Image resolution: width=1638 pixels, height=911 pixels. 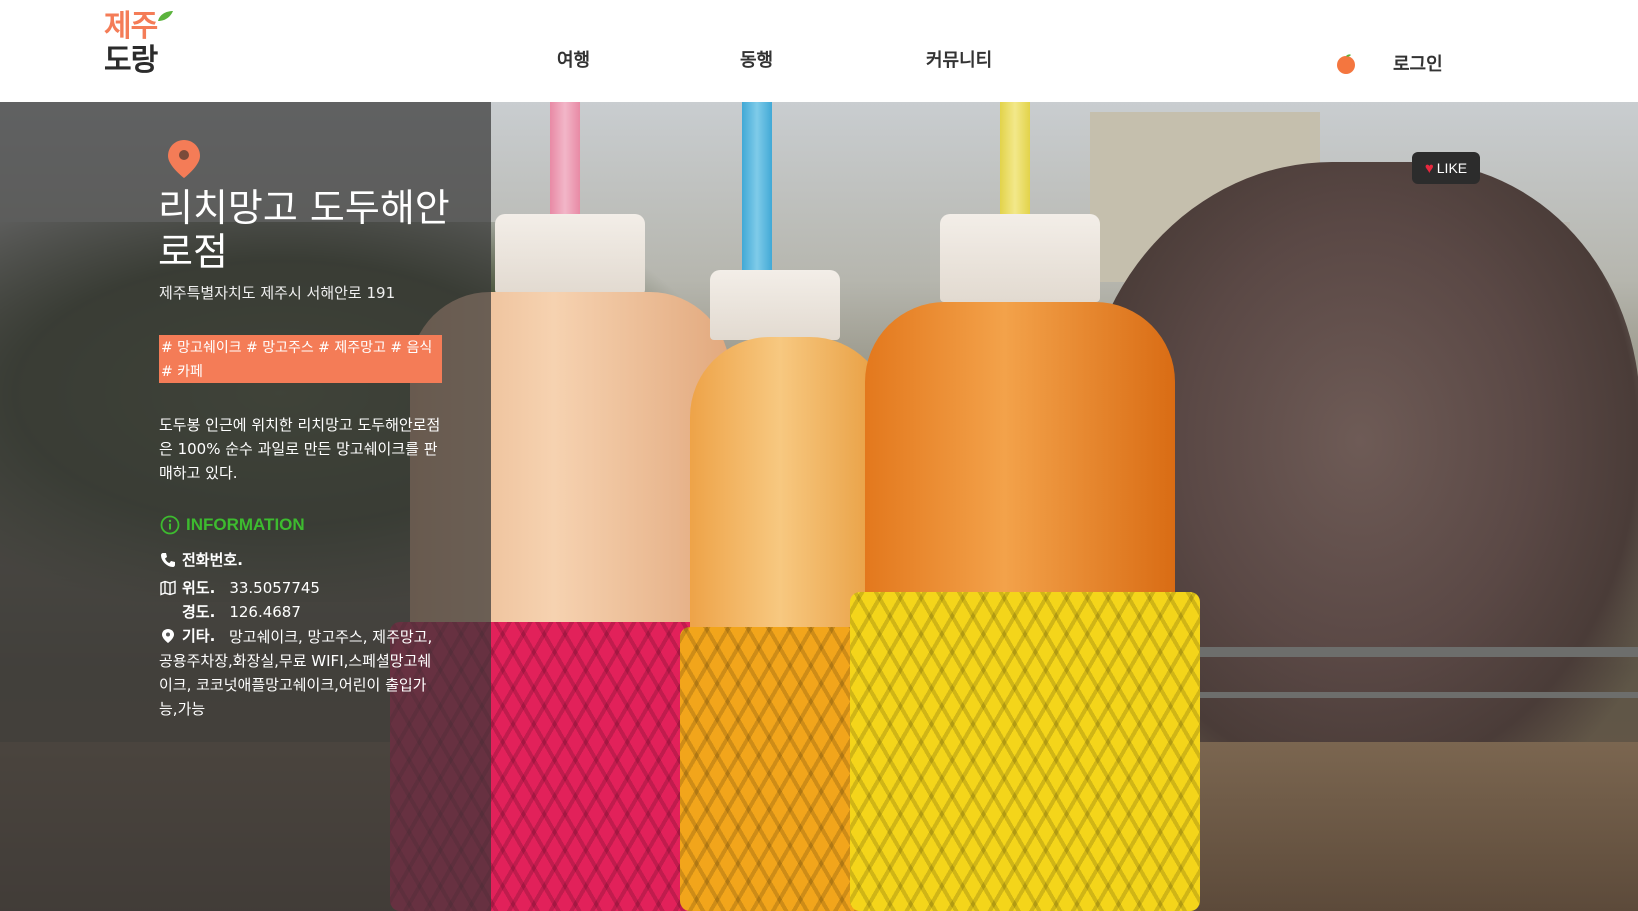 I want to click on orange-icon, so click(x=1346, y=64).